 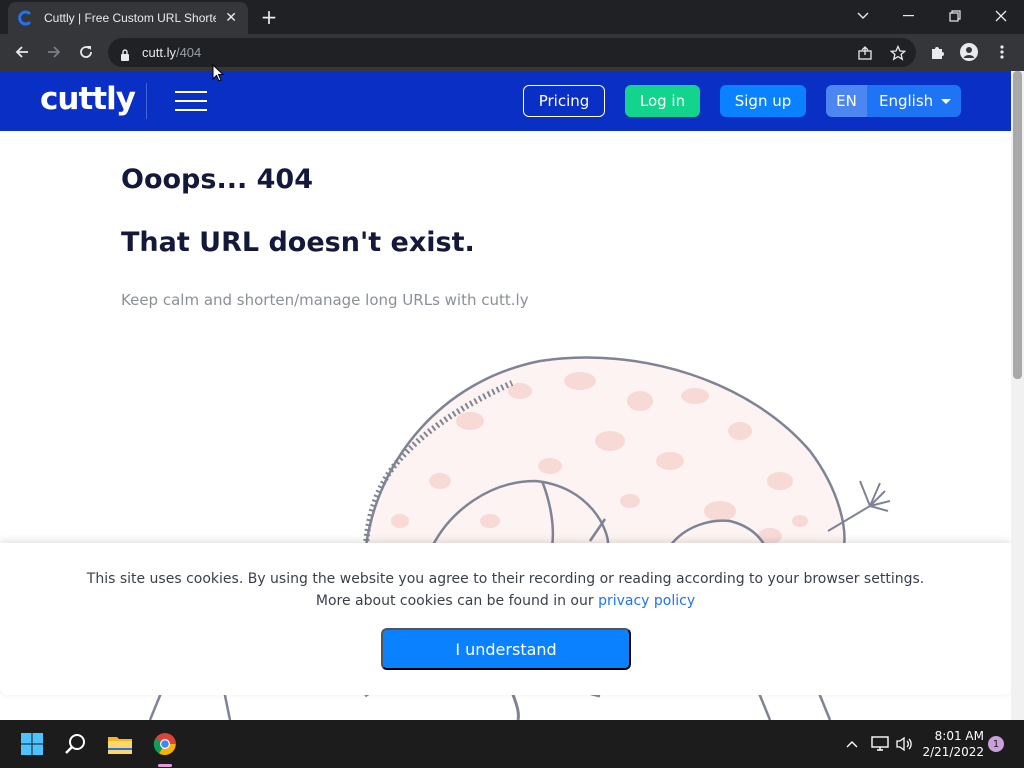 What do you see at coordinates (32, 744) in the screenshot?
I see `windows-start-icon` at bounding box center [32, 744].